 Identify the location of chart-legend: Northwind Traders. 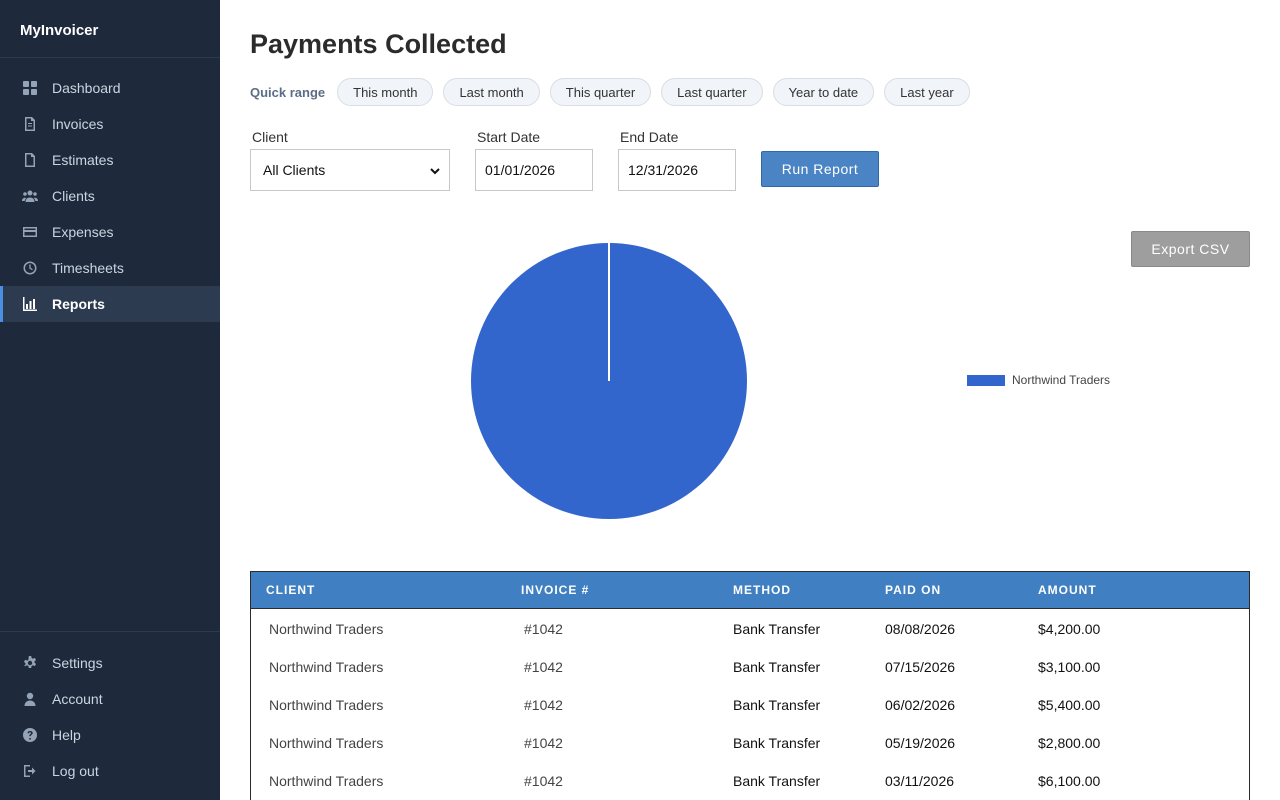
(1038, 380).